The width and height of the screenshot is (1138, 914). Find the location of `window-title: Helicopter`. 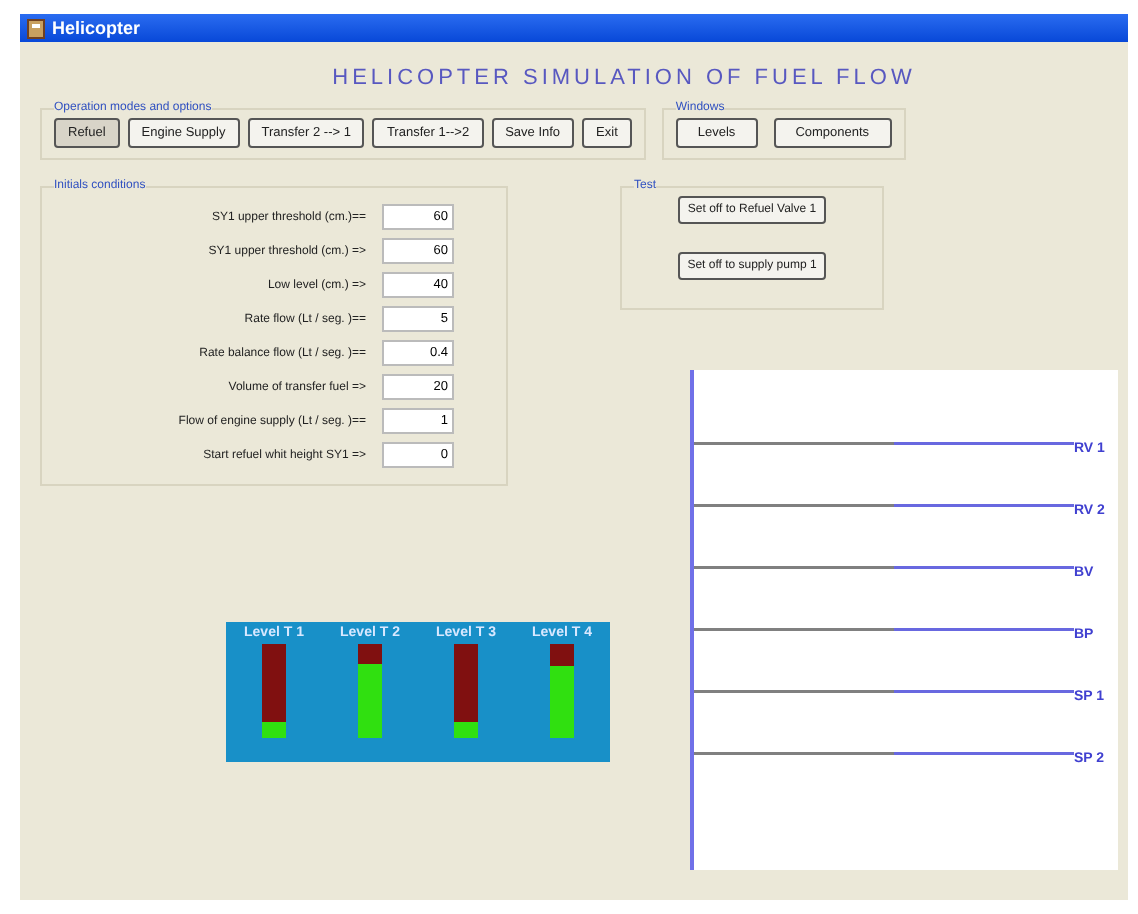

window-title: Helicopter is located at coordinates (96, 28).